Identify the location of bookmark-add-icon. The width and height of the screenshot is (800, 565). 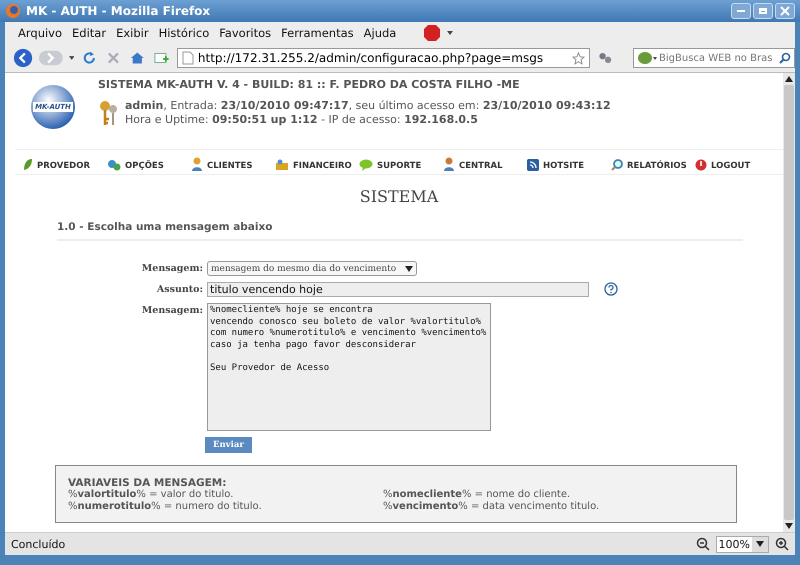
(161, 58).